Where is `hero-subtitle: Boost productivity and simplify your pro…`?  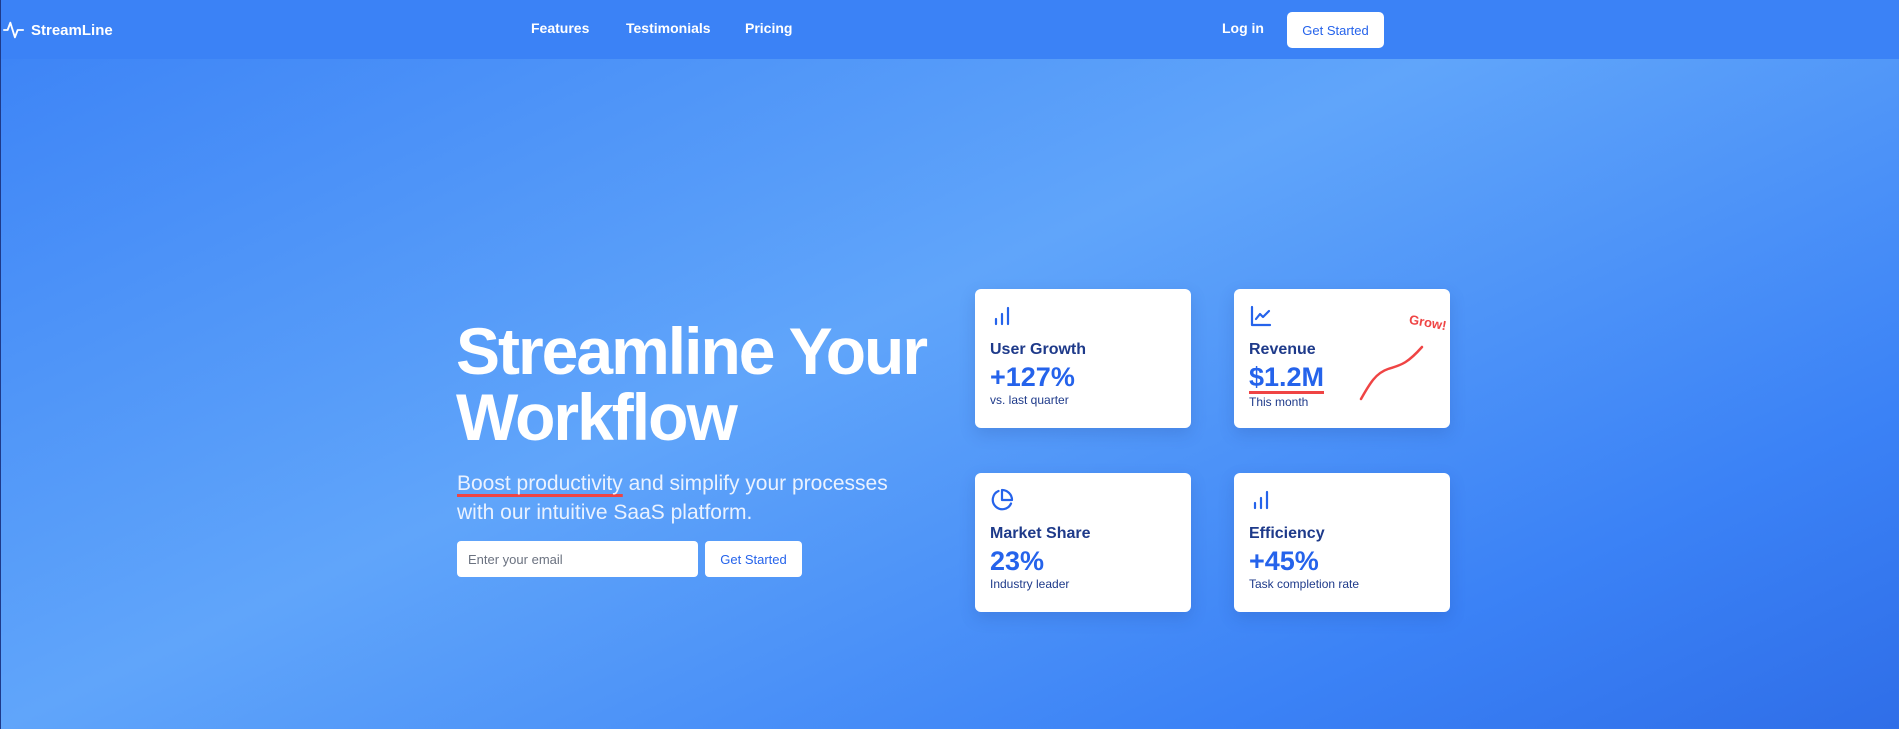
hero-subtitle: Boost productivity and simplify your pro… is located at coordinates (692, 498).